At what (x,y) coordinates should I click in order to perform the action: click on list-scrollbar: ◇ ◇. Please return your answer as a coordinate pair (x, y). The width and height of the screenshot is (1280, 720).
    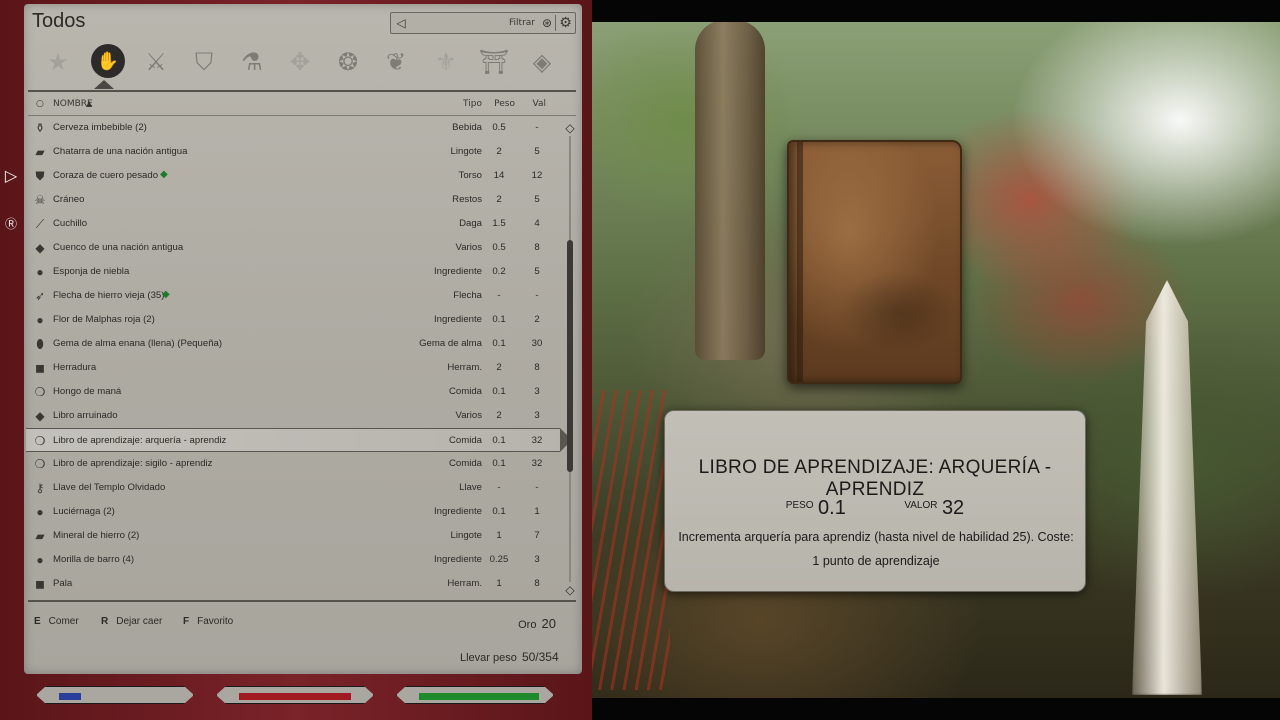
    Looking at the image, I should click on (570, 359).